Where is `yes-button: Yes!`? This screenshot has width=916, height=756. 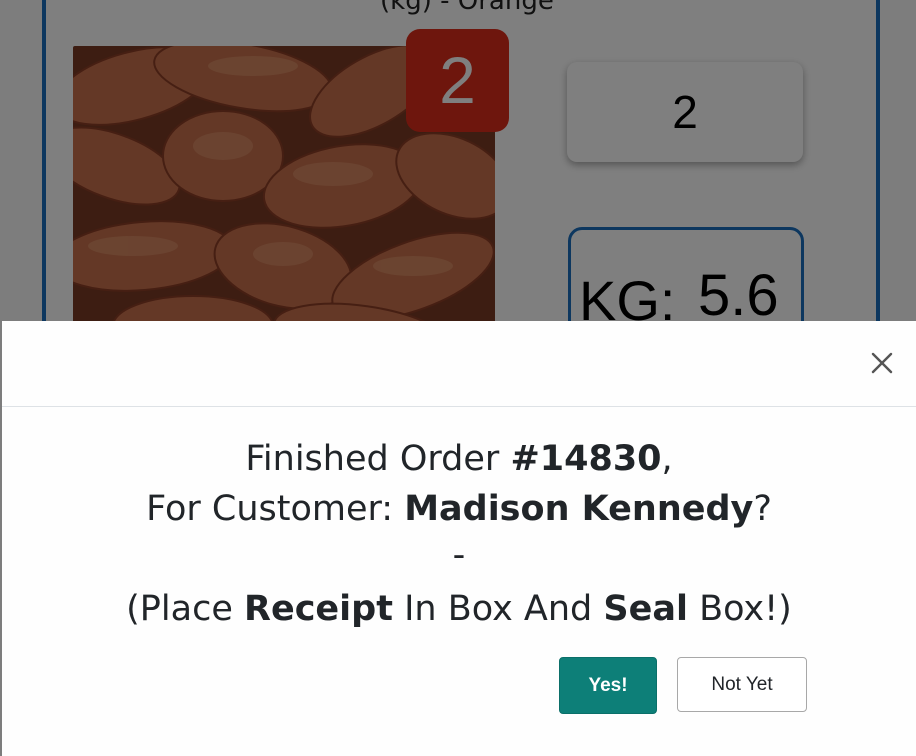 yes-button: Yes! is located at coordinates (608, 685).